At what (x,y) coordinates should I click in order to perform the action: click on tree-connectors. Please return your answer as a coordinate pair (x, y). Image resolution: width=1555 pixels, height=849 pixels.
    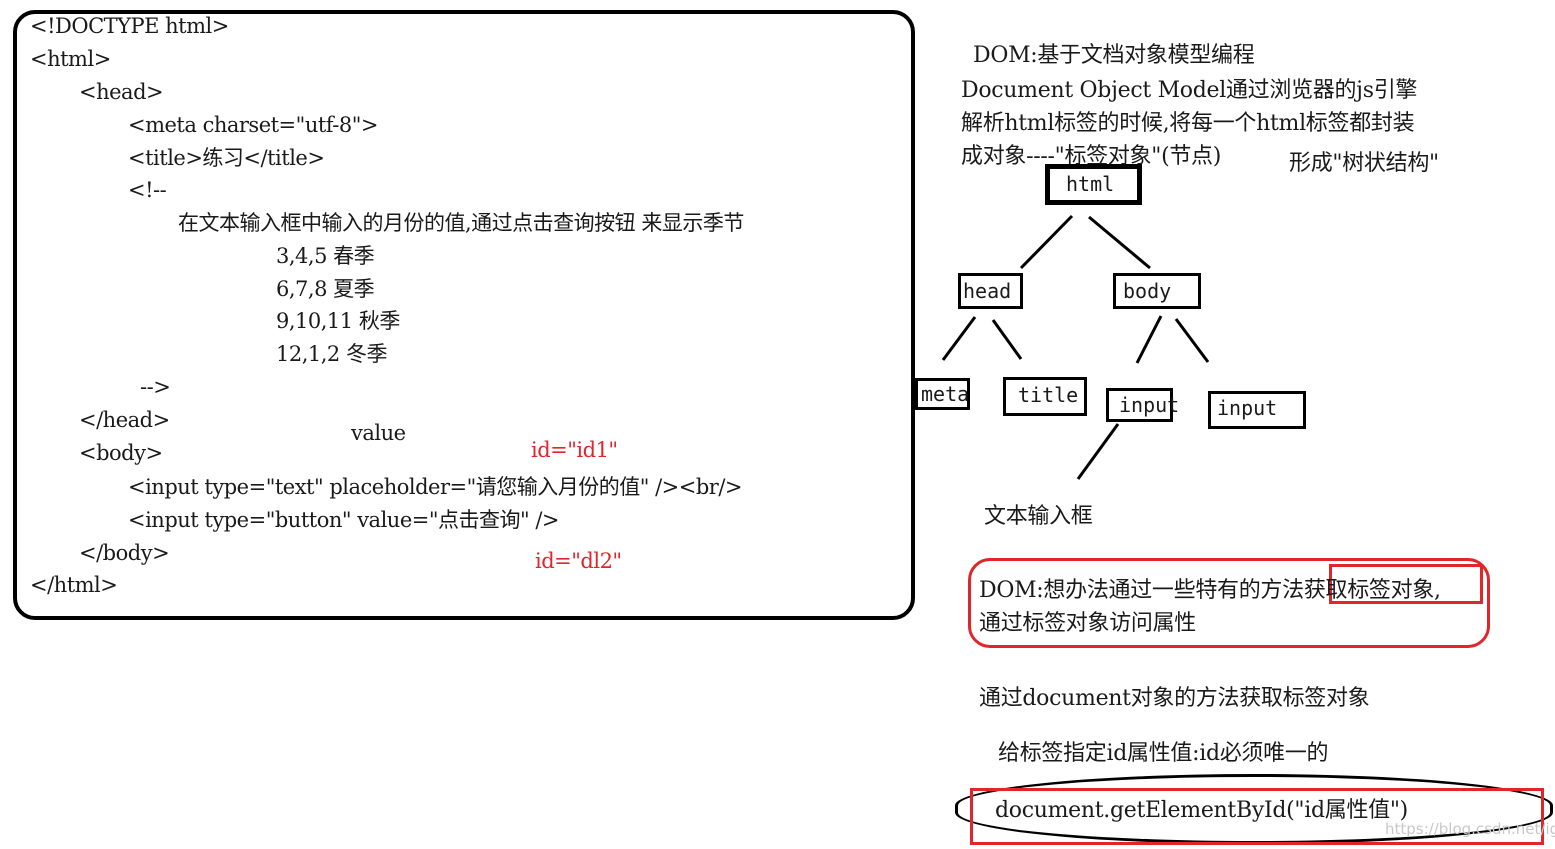
    Looking at the image, I should click on (1075, 347).